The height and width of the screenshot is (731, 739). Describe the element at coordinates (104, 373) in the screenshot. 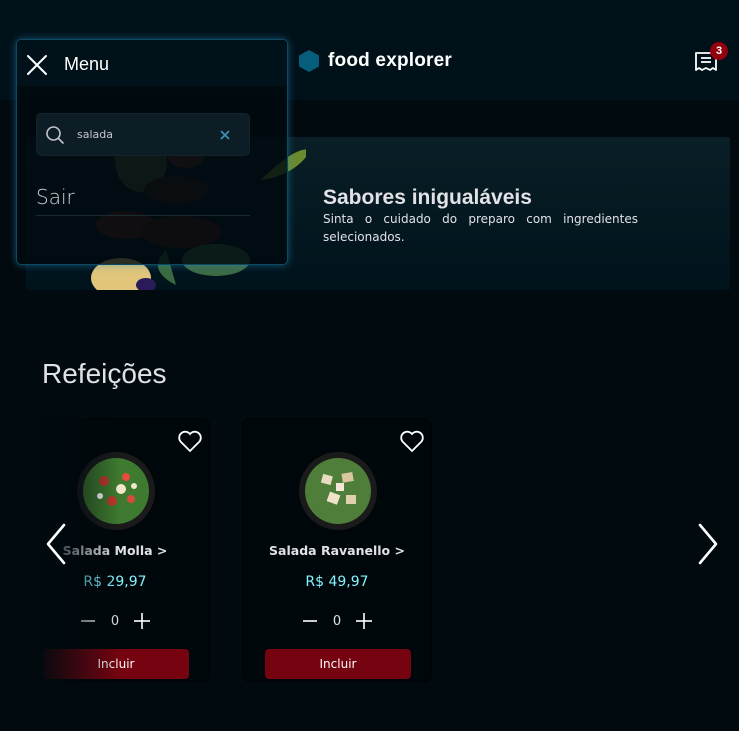

I see `section-title: Refeições` at that location.